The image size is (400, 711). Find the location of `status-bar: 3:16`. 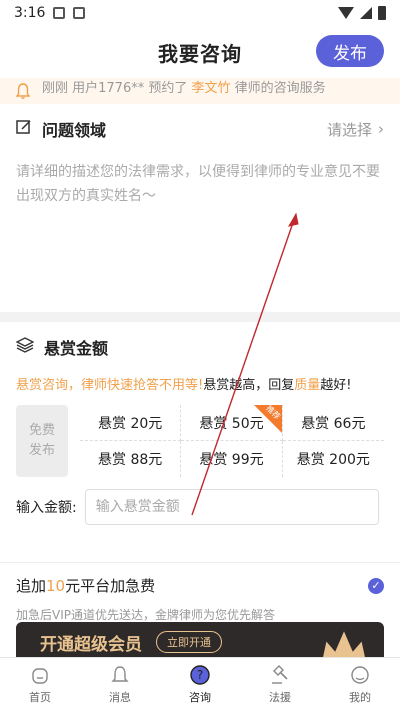

status-bar: 3:16 is located at coordinates (200, 13).